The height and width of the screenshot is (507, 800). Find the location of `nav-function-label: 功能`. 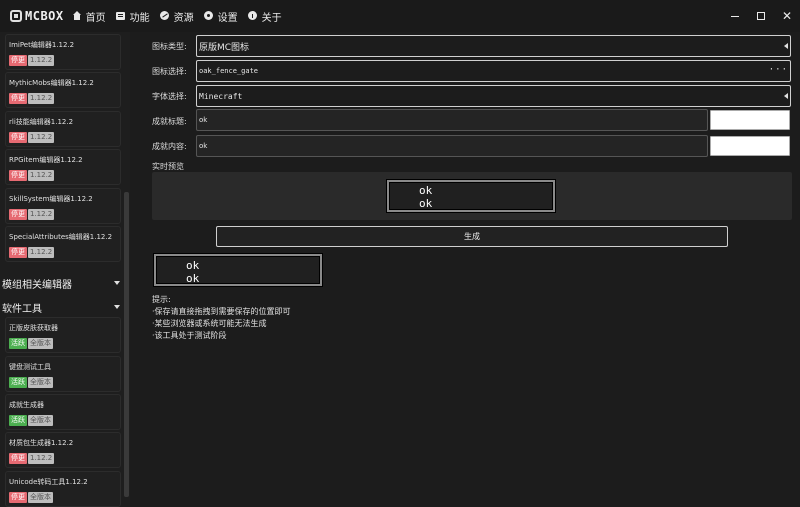

nav-function-label: 功能 is located at coordinates (139, 18).